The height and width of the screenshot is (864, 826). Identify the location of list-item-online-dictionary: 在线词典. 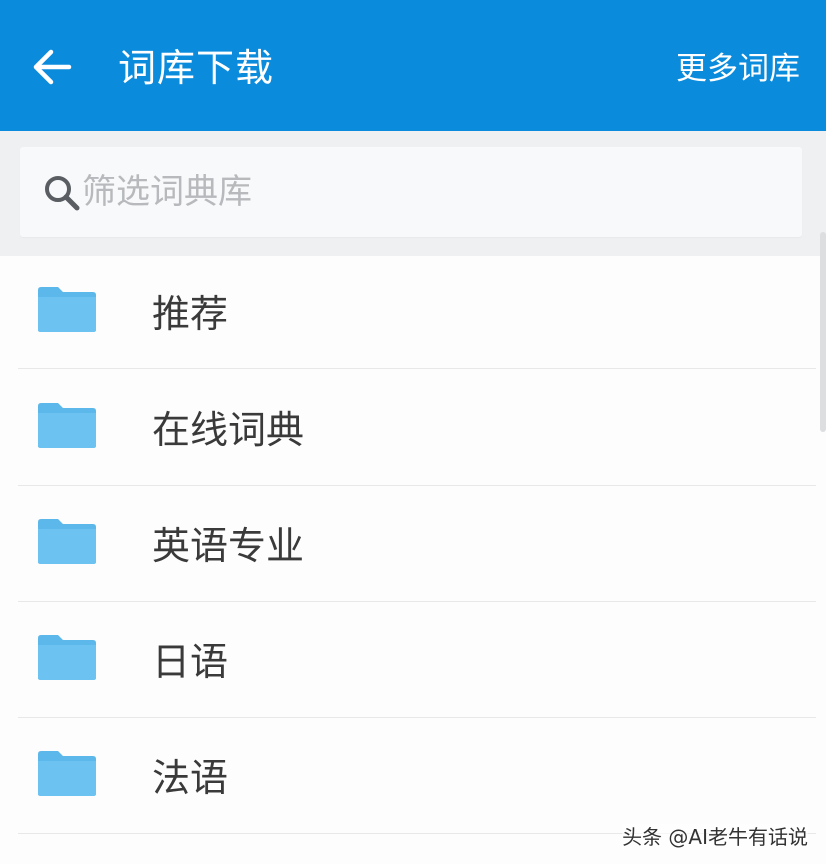
(408, 430).